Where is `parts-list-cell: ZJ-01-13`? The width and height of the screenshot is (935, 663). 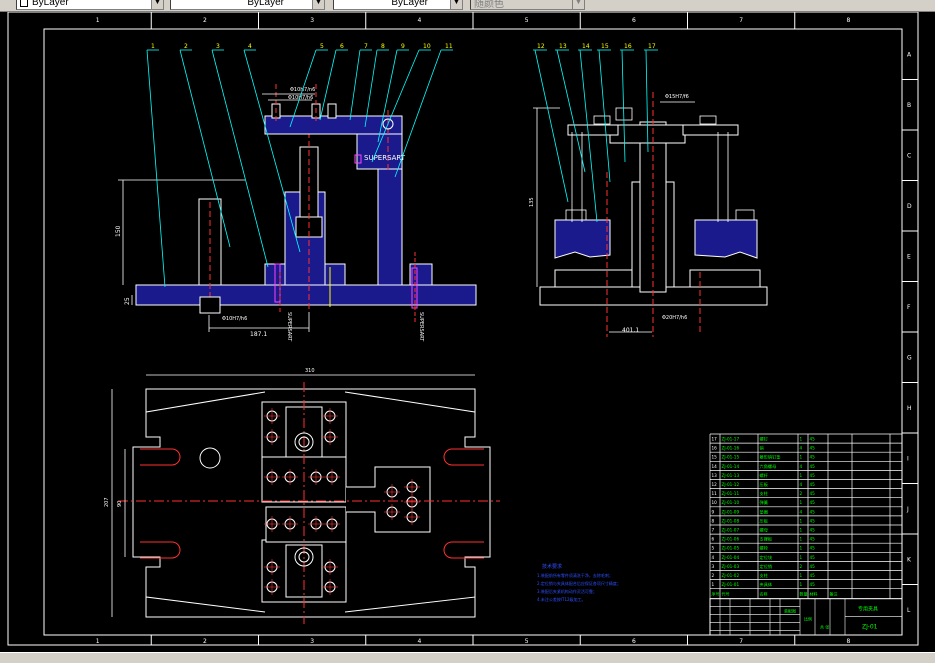 parts-list-cell: ZJ-01-13 is located at coordinates (731, 475).